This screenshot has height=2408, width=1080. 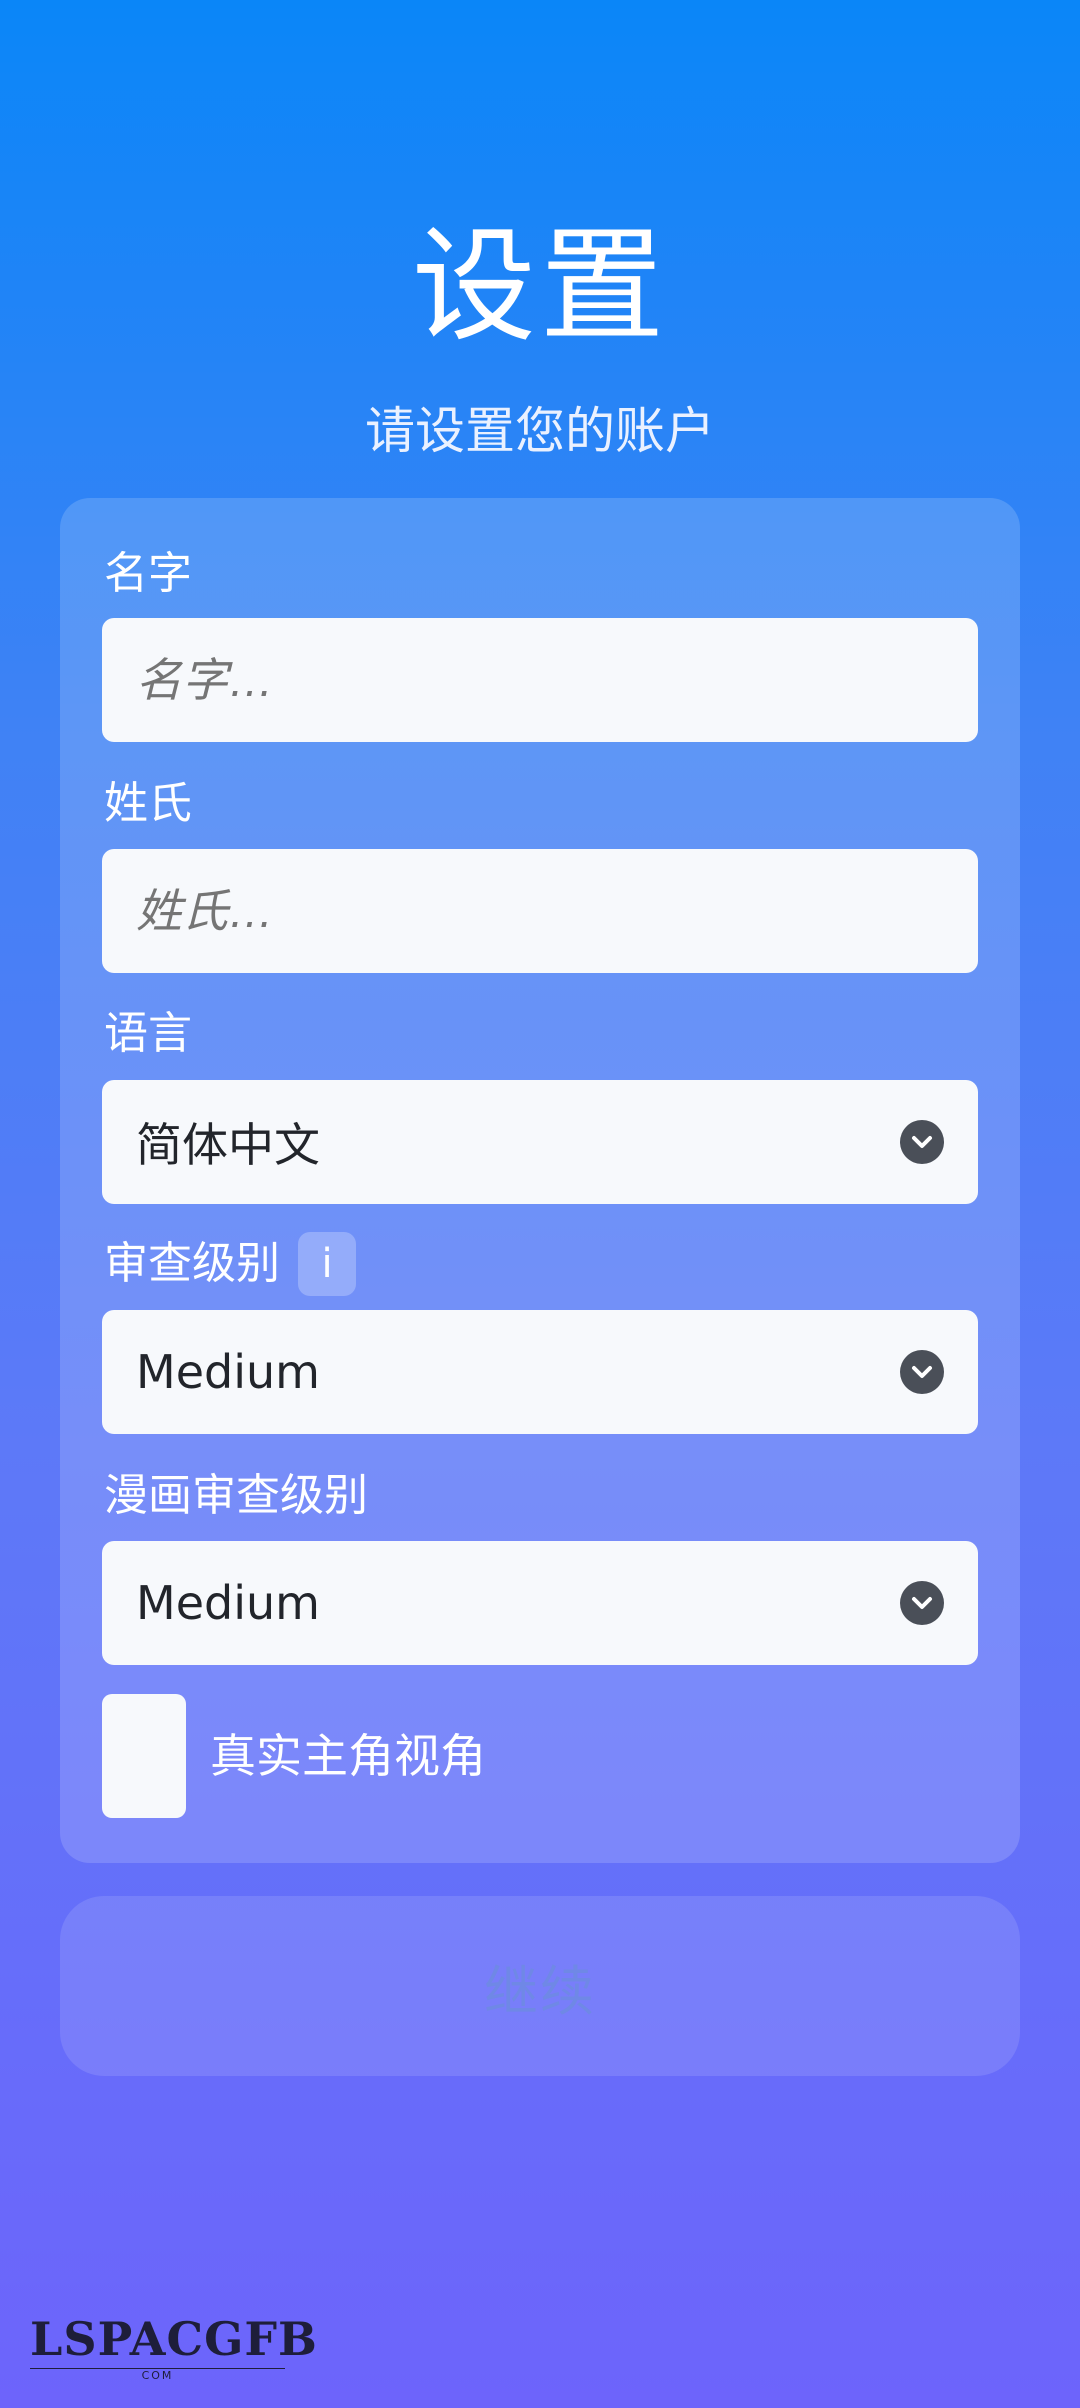 What do you see at coordinates (540, 1986) in the screenshot?
I see `continue-button: 继续` at bounding box center [540, 1986].